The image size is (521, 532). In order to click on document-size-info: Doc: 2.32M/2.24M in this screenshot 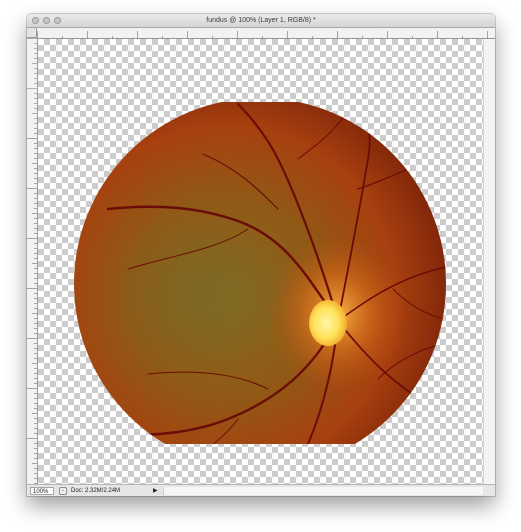, I will do `click(96, 491)`.